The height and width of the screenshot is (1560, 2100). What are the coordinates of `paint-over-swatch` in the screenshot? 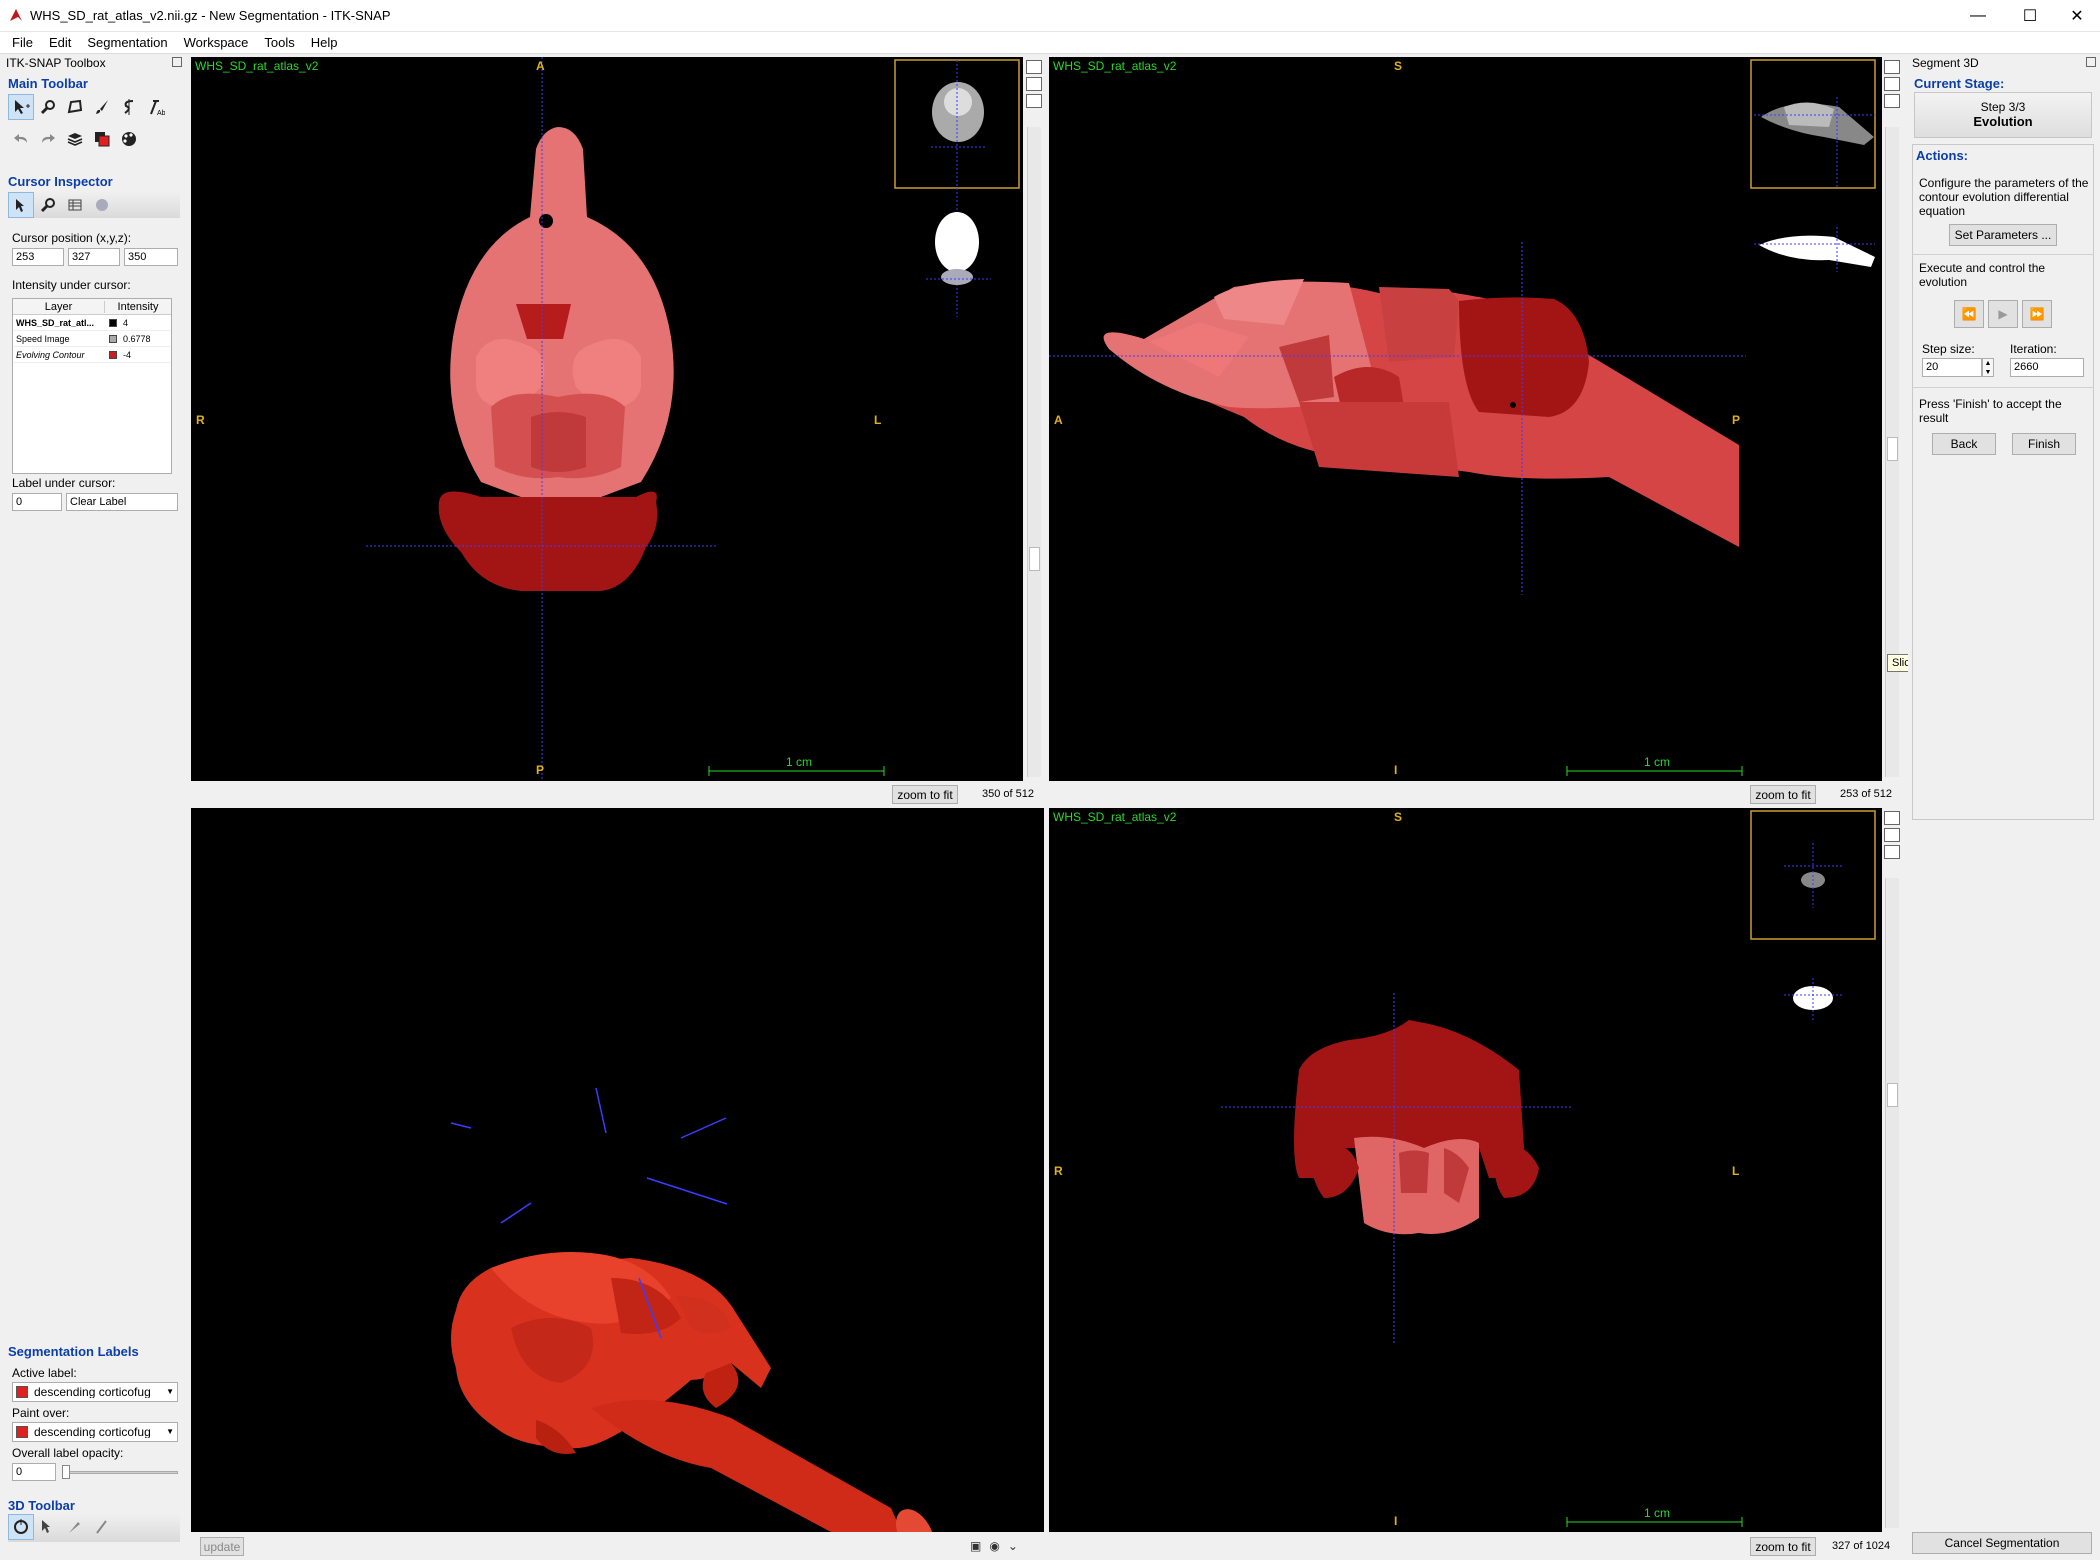 It's located at (22, 1432).